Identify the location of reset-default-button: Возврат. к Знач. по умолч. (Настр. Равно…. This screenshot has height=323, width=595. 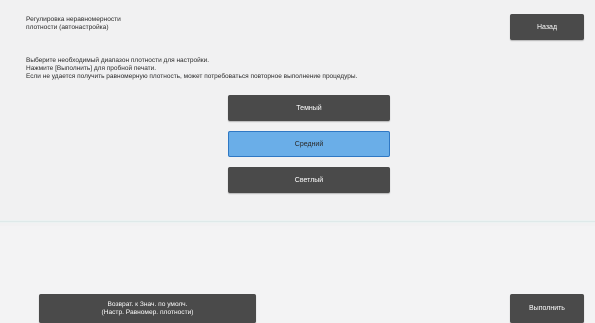
(147, 308).